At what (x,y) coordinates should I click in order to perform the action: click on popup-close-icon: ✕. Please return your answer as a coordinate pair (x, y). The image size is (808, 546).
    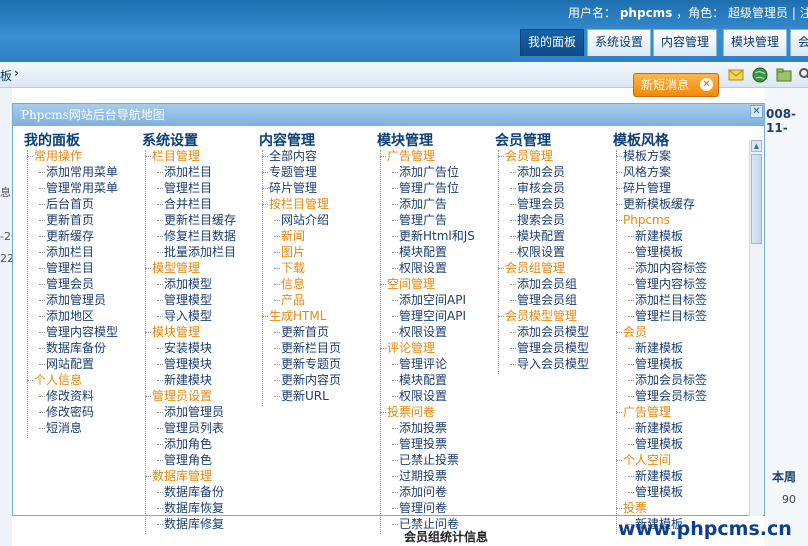
    Looking at the image, I should click on (756, 111).